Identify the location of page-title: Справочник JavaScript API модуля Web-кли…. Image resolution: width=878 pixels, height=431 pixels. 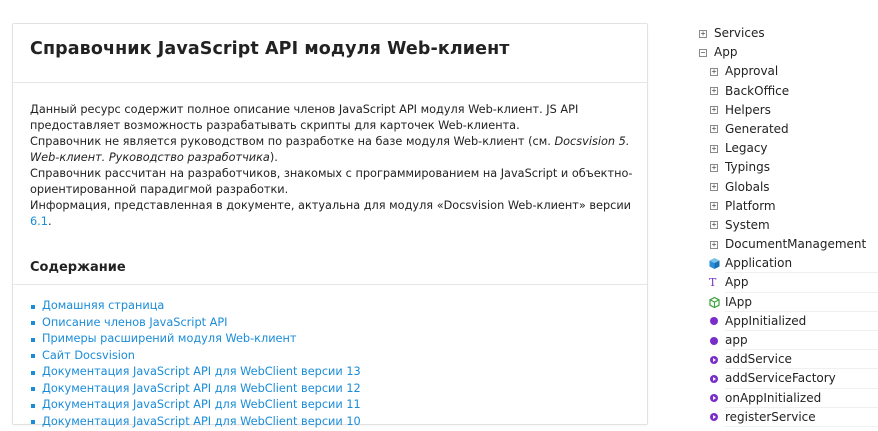
(270, 49).